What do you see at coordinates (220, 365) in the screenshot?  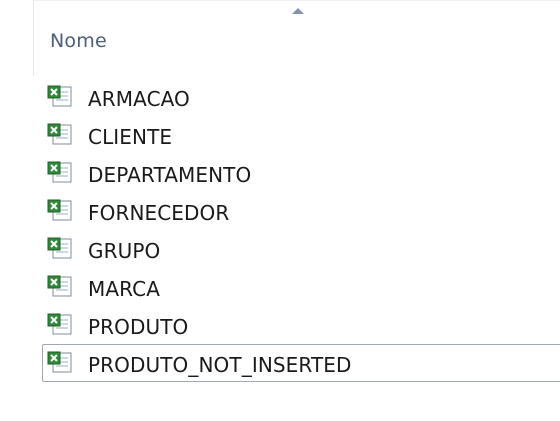 I see `file-name: PRODUTO_NOT_INSERTED` at bounding box center [220, 365].